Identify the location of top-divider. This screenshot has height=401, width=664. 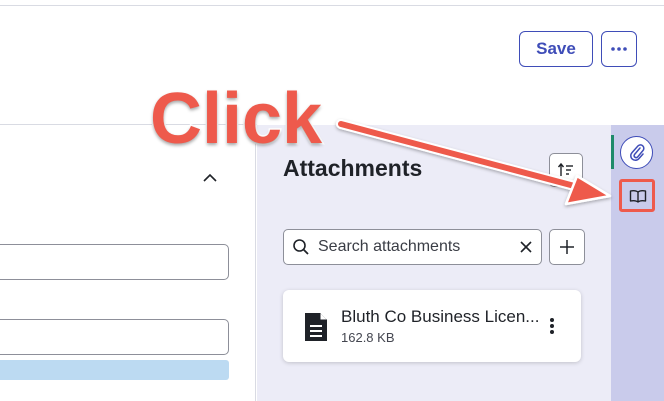
(332, 3).